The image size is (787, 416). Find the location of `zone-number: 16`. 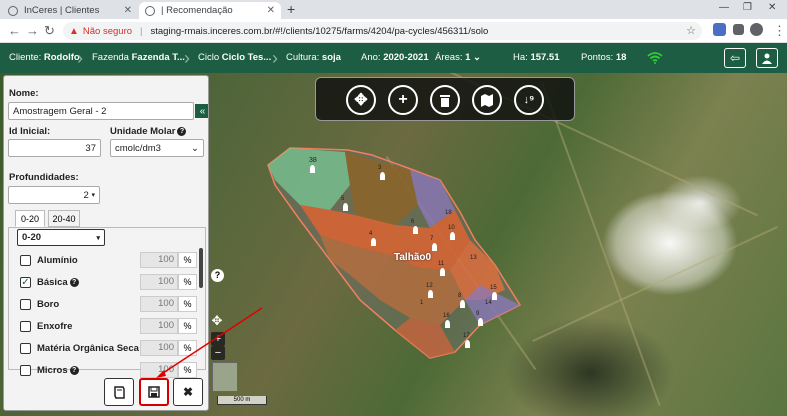

zone-number: 16 is located at coordinates (446, 316).